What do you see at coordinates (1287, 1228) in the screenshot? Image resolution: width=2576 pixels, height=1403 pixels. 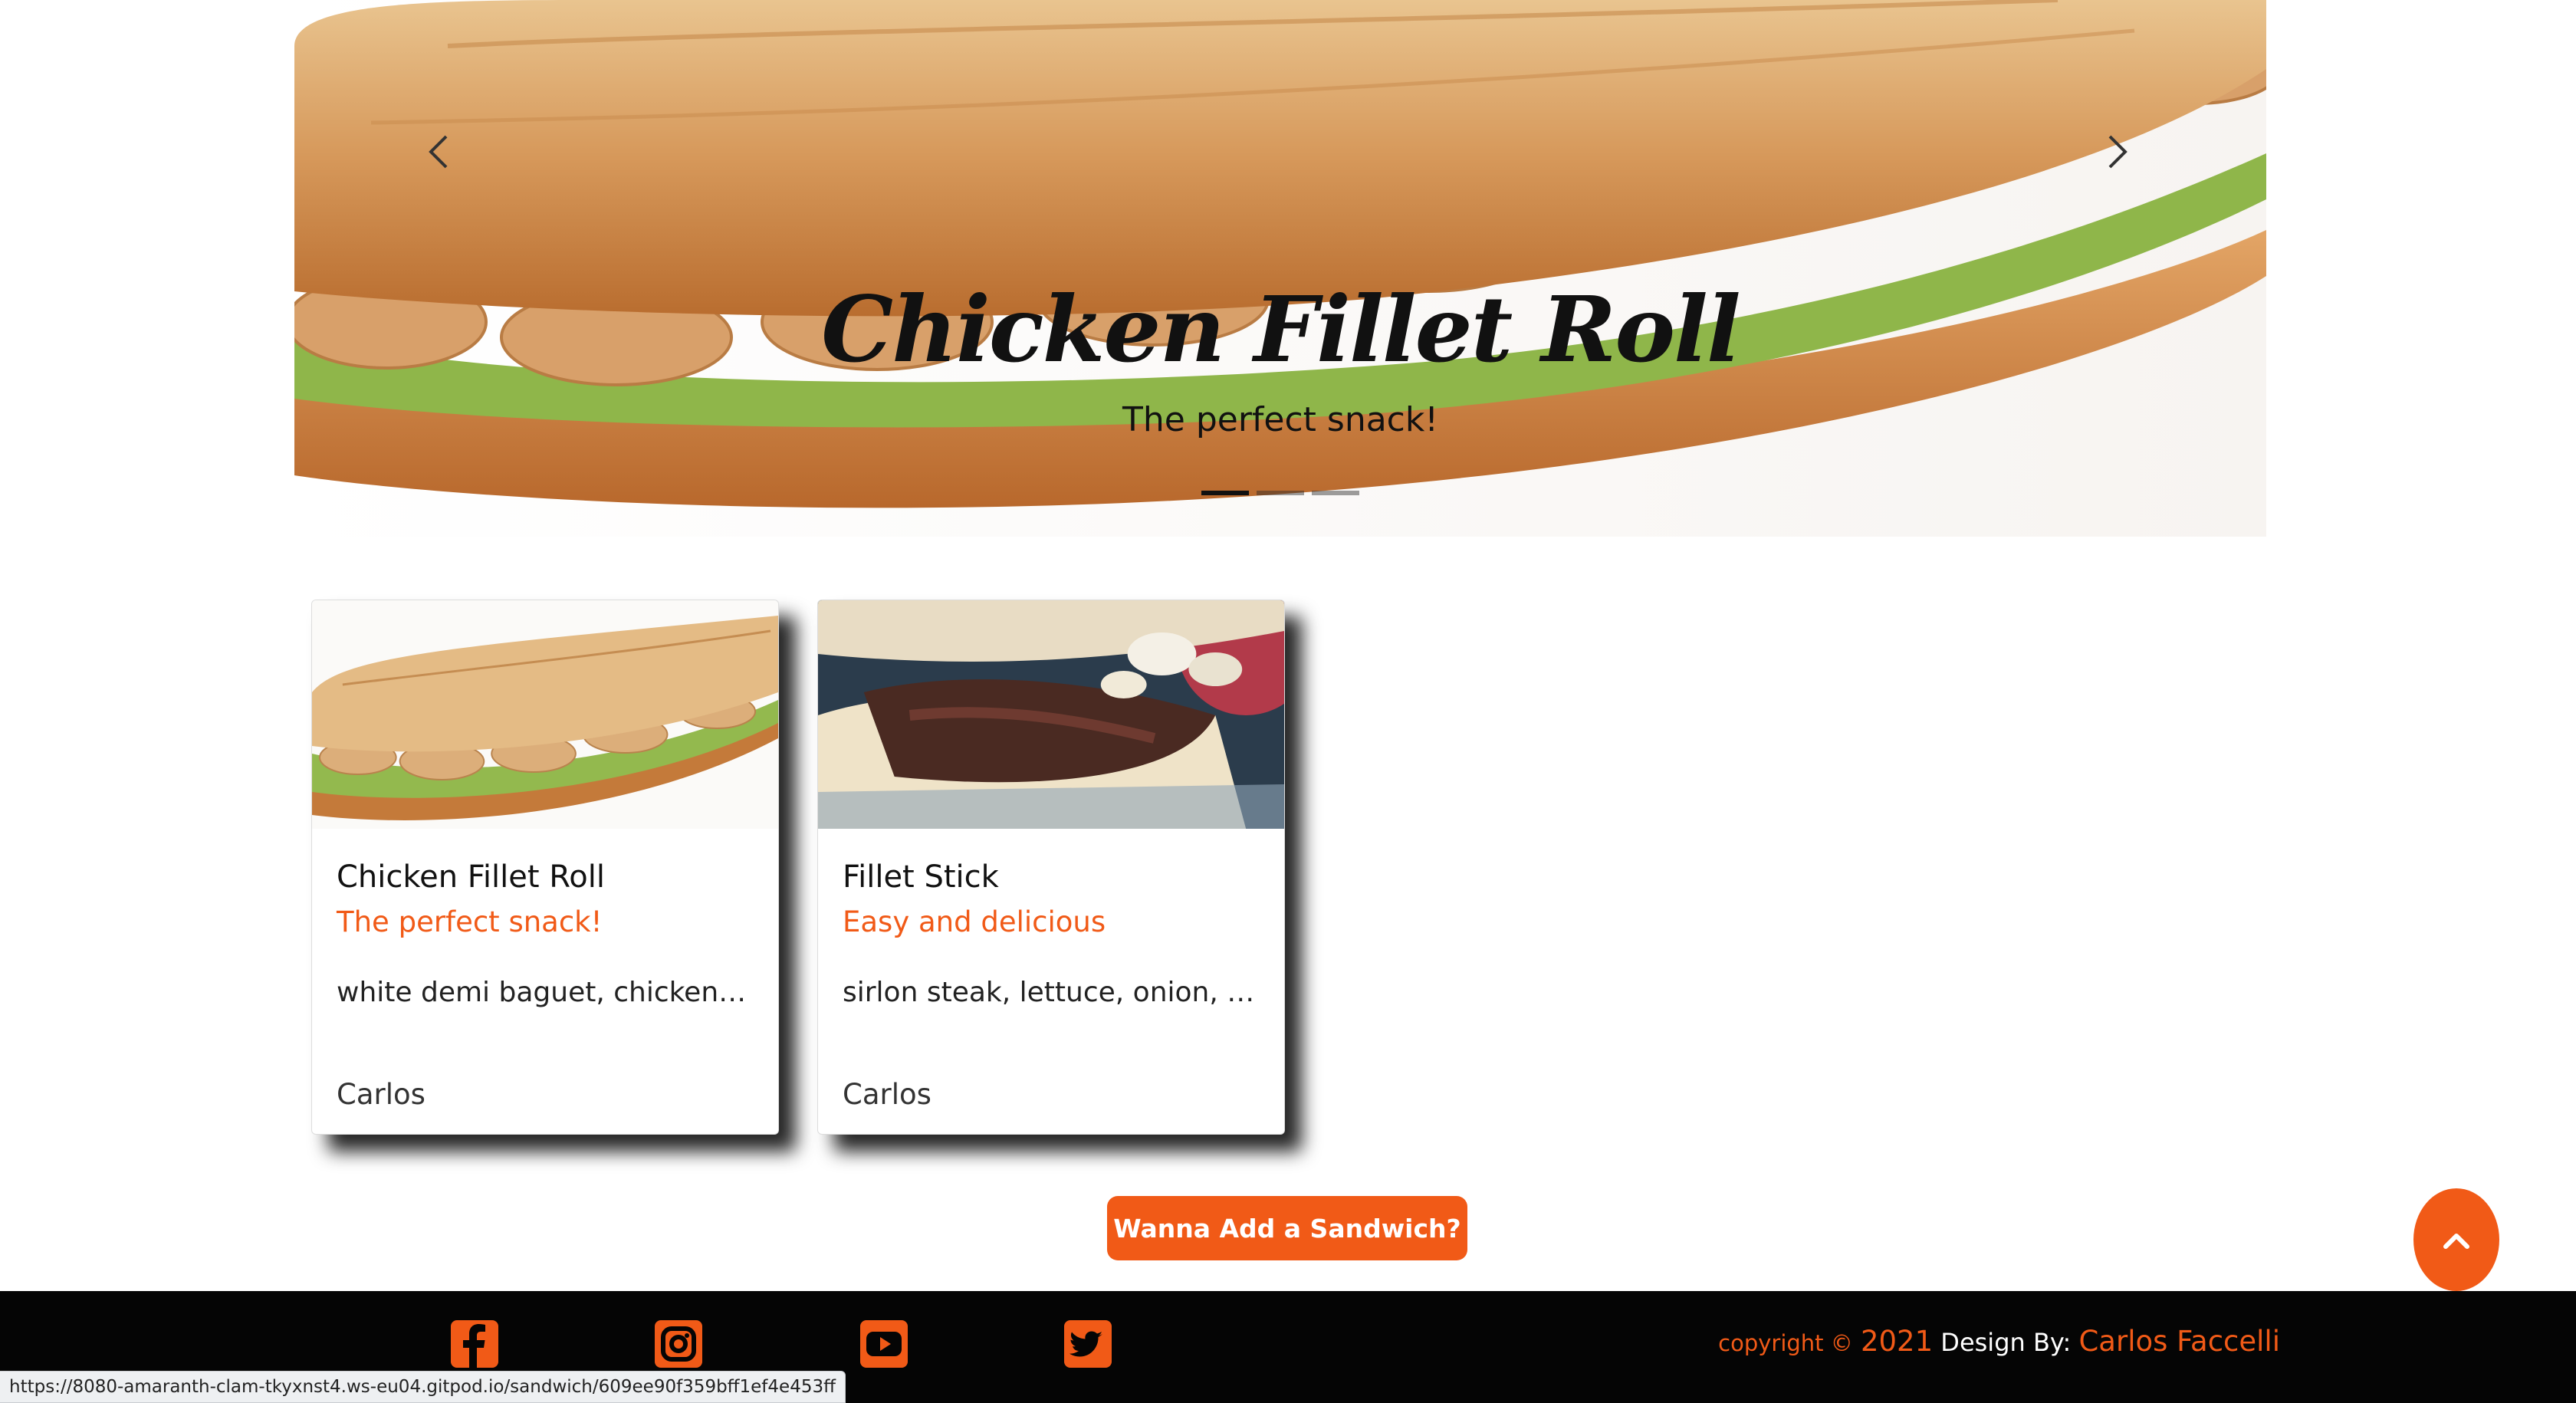 I see `add-sandwich-button: Wanna Add a Sandwich?` at bounding box center [1287, 1228].